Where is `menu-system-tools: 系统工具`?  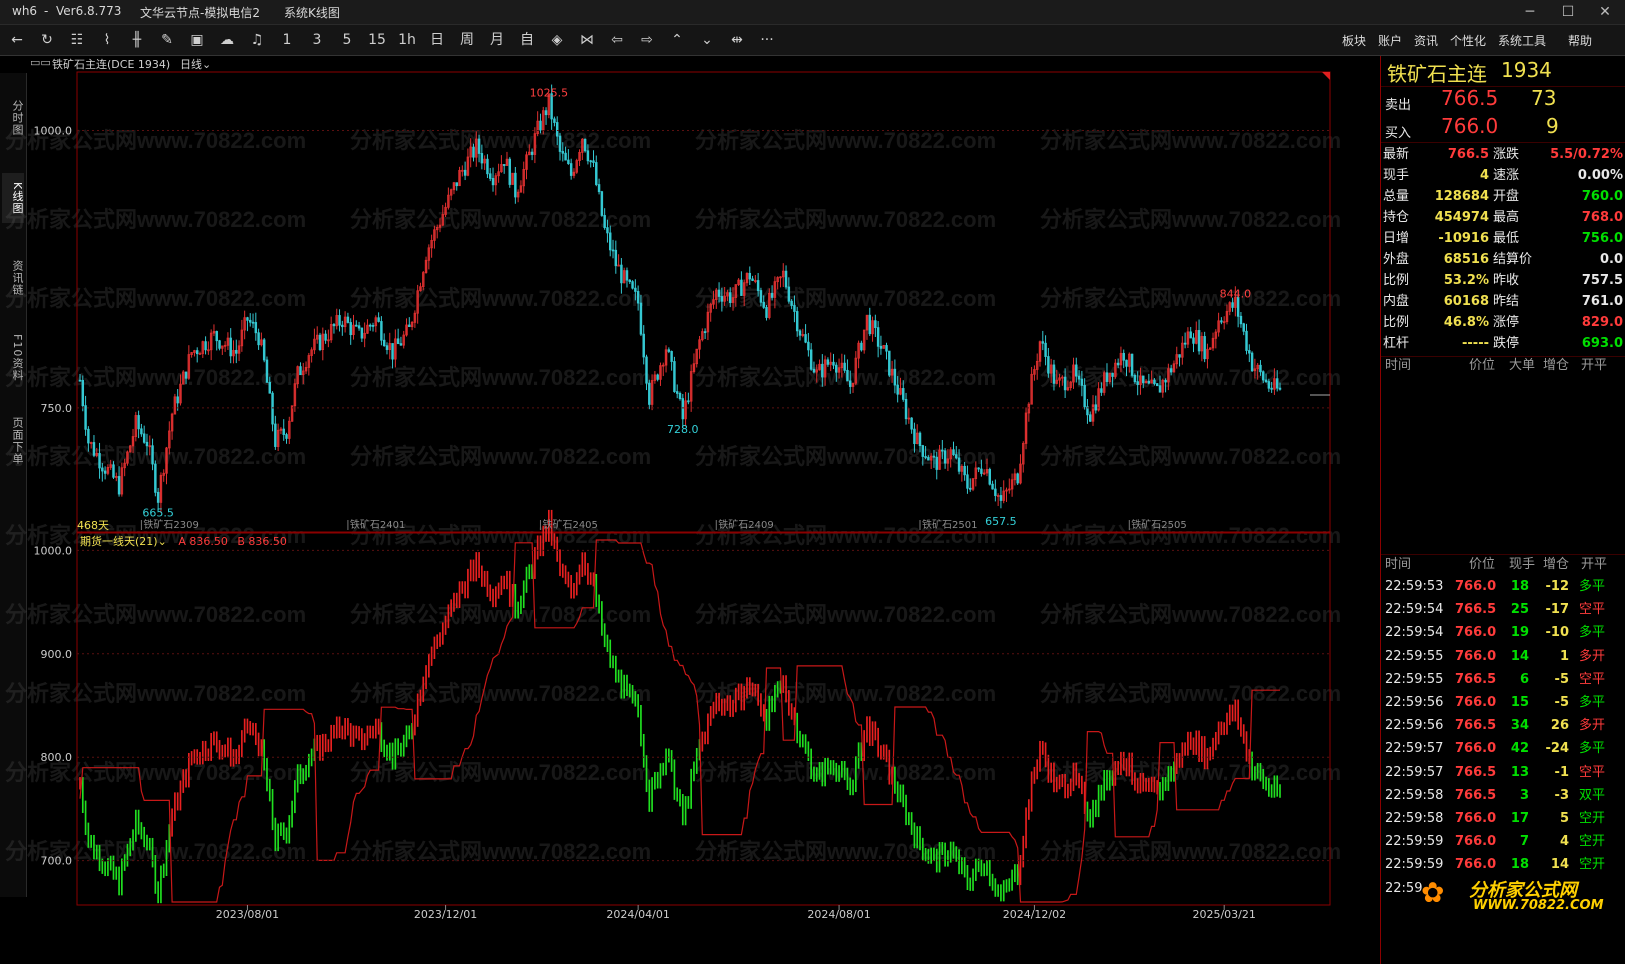 menu-system-tools: 系统工具 is located at coordinates (1522, 40).